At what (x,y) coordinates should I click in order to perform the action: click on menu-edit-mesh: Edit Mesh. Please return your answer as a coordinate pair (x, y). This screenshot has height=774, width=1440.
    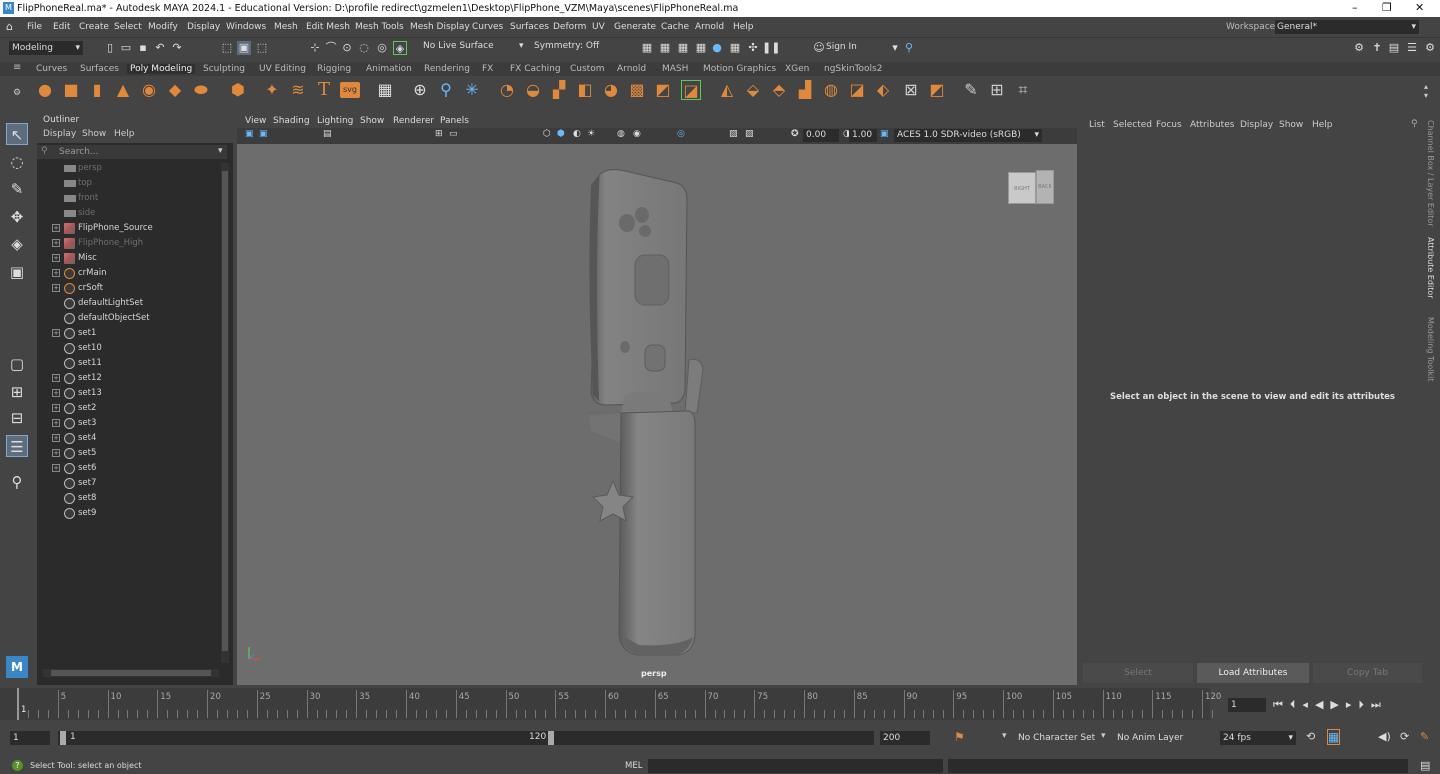
    Looking at the image, I should click on (328, 27).